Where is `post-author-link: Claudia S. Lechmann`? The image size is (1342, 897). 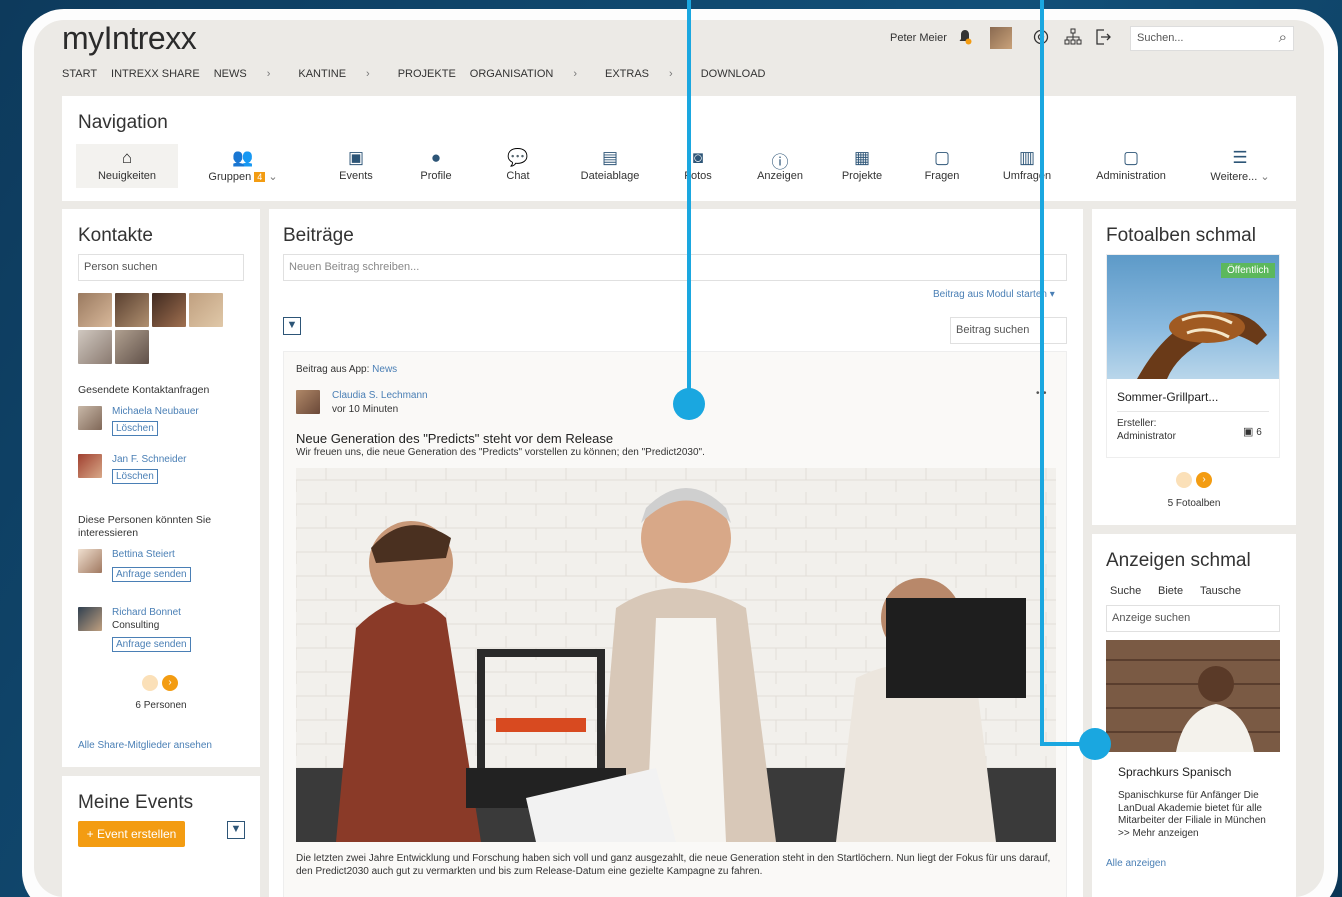
post-author-link: Claudia S. Lechmann is located at coordinates (380, 395).